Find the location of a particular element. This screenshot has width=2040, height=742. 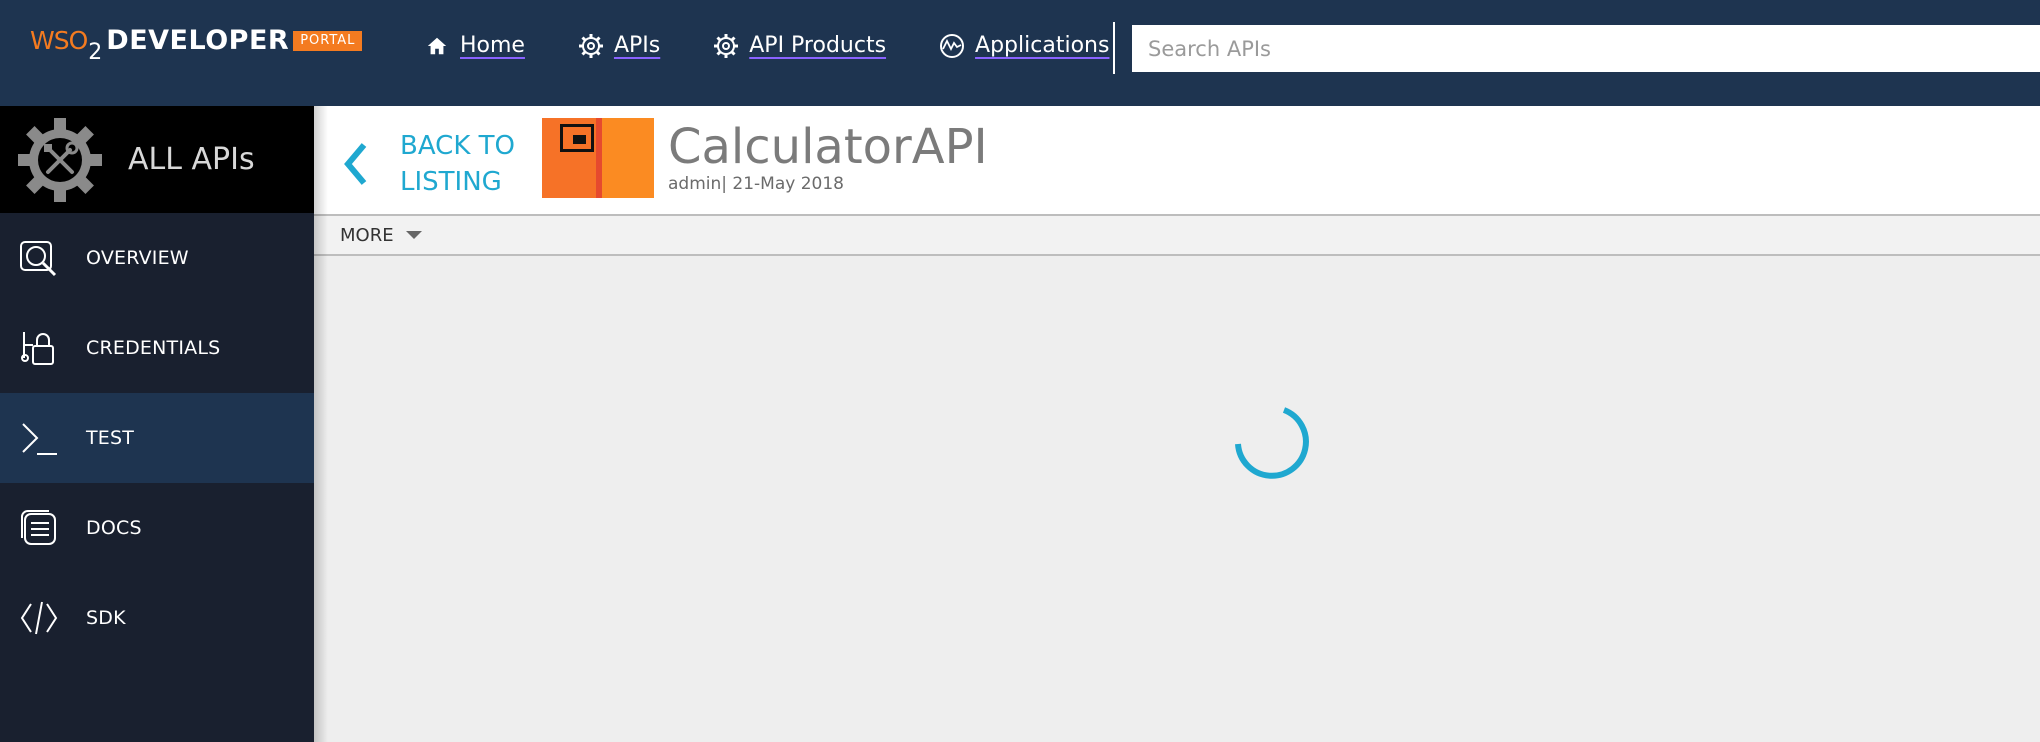

sidebar-item-label: TEST is located at coordinates (110, 438).